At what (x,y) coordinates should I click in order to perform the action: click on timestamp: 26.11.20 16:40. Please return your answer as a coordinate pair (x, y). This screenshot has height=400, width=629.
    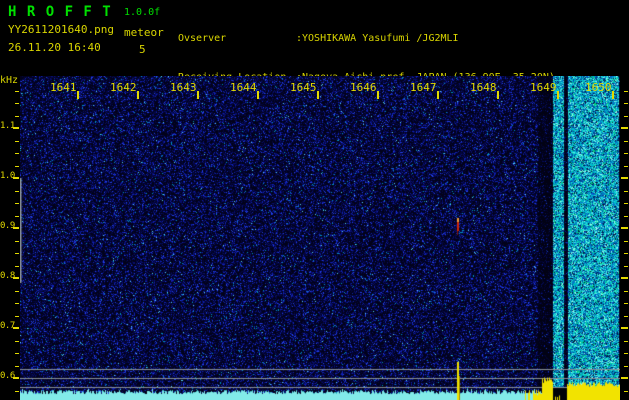
    Looking at the image, I should click on (54, 47).